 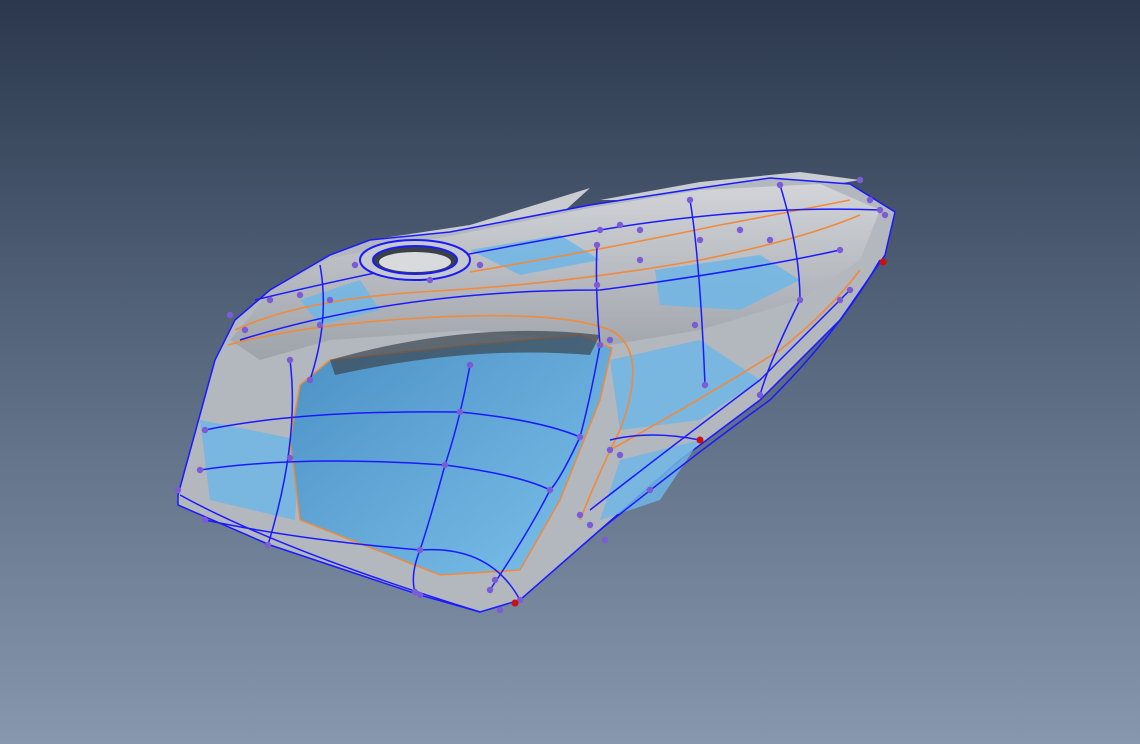 I want to click on filler-cap, so click(x=415, y=260).